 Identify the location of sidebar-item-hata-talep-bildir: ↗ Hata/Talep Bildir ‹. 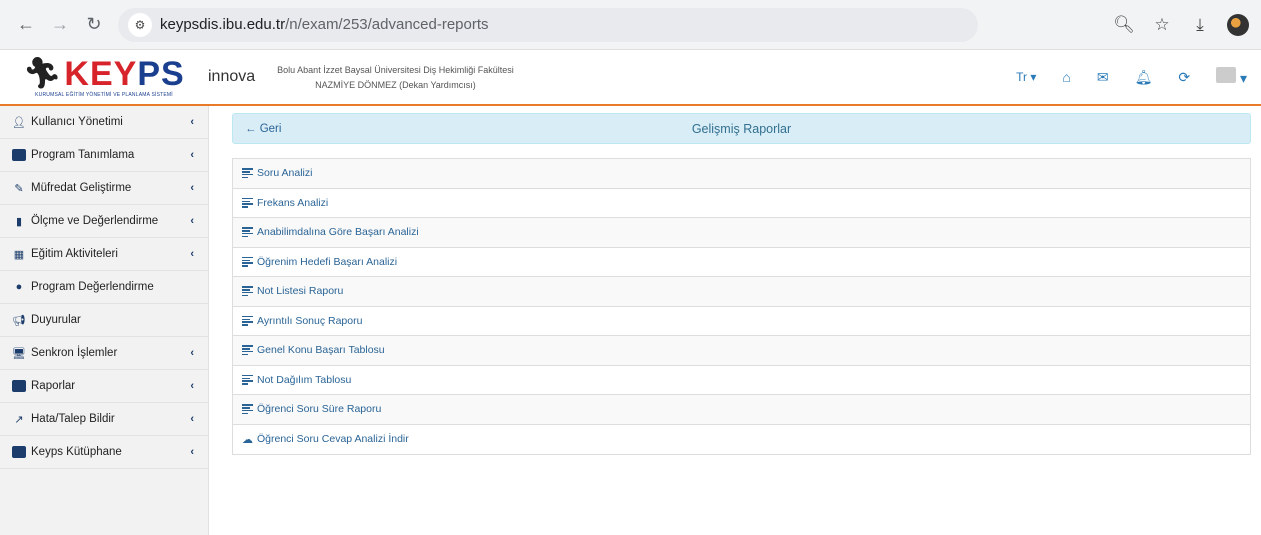
(104, 419).